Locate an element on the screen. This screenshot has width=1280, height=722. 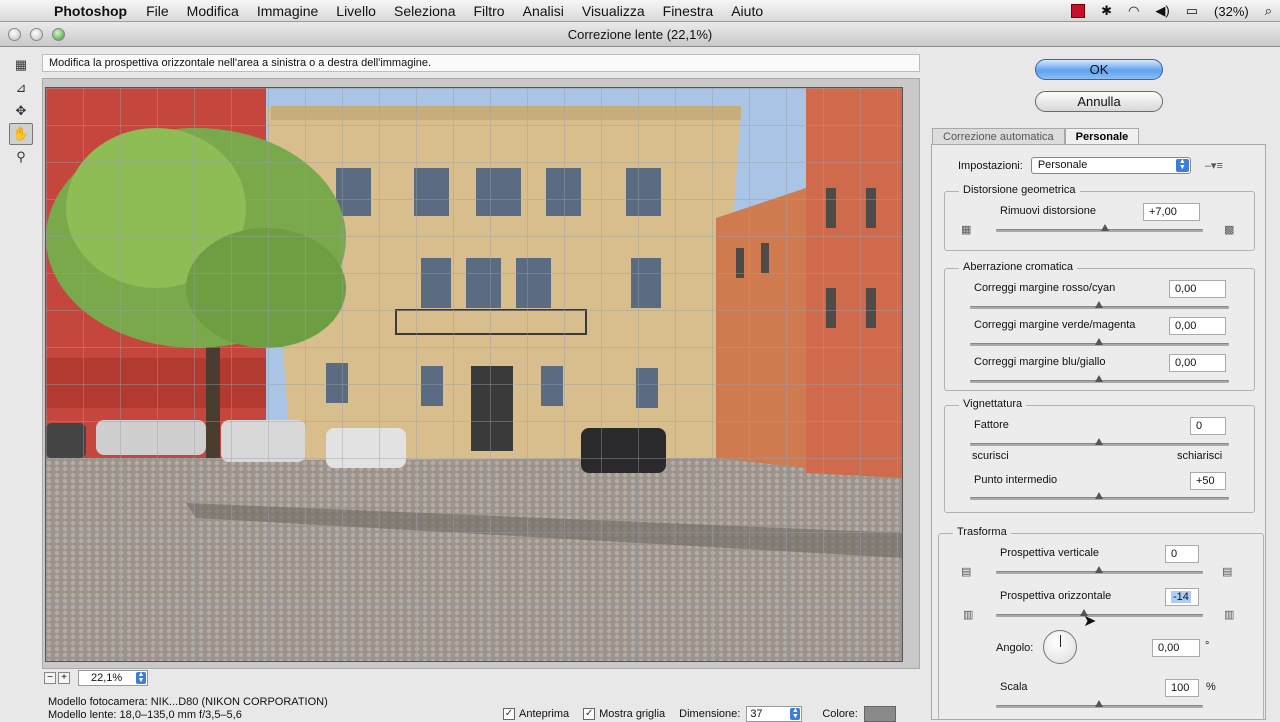
blue-yellow-thumb is located at coordinates (1099, 378).